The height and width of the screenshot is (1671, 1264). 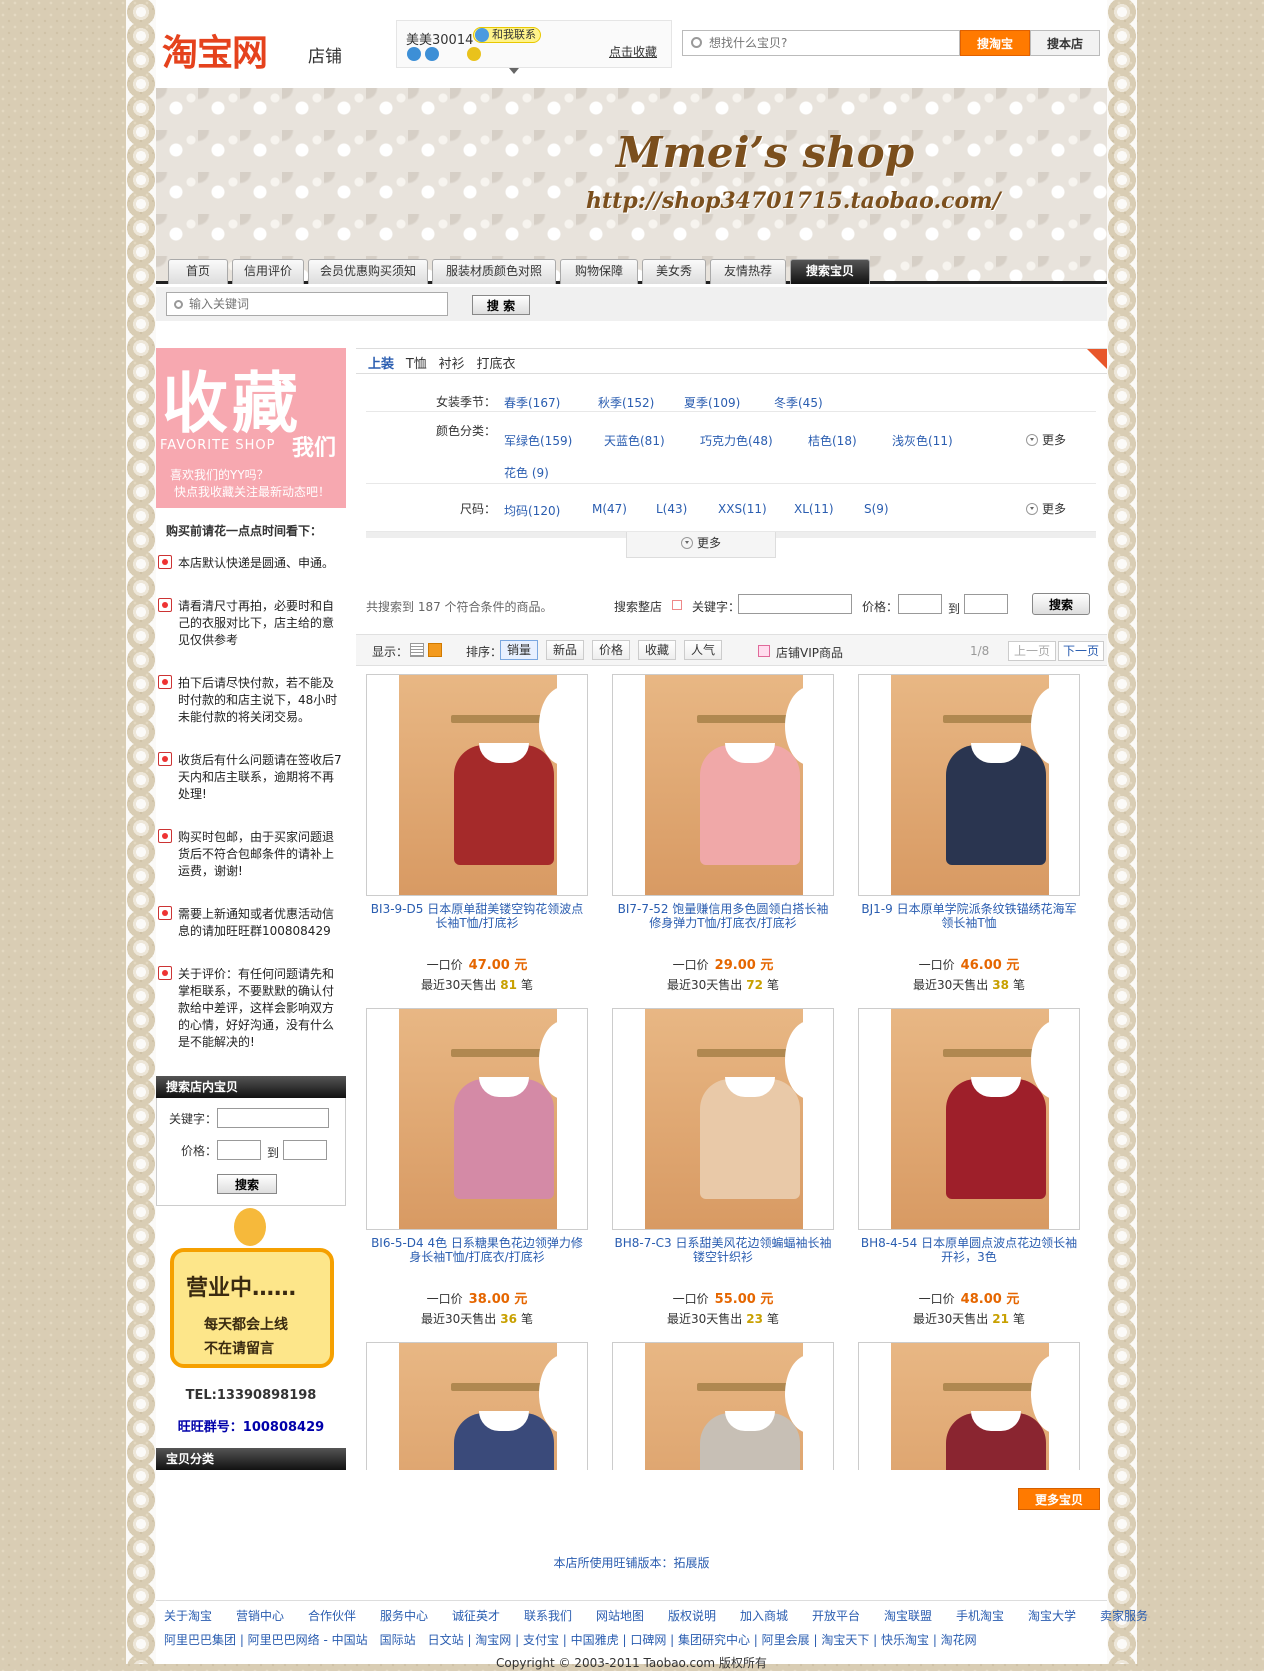 What do you see at coordinates (416, 364) in the screenshot?
I see `crumb-tshirt: T恤` at bounding box center [416, 364].